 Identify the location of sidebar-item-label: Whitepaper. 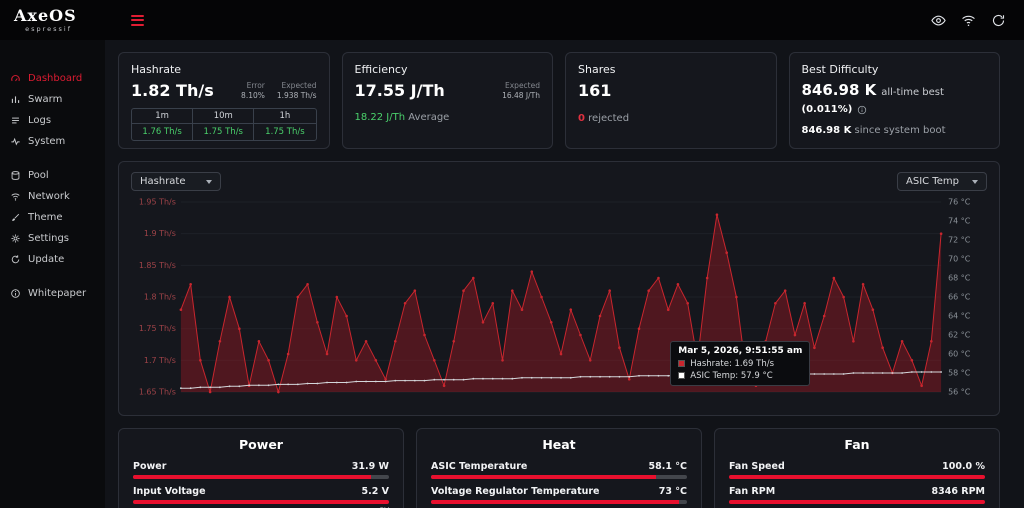
(57, 293).